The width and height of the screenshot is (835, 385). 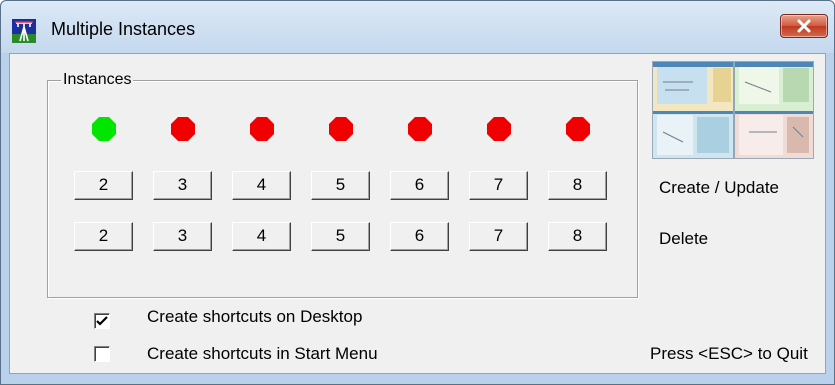 I want to click on create-instance-3-button: 3, so click(x=182, y=185).